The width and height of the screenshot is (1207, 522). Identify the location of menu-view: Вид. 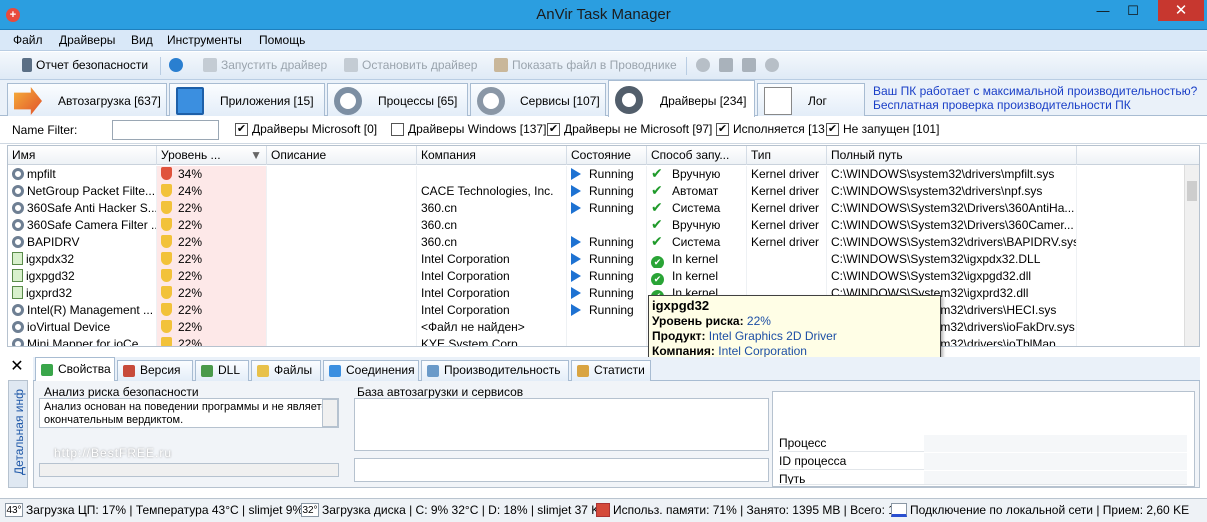
(142, 40).